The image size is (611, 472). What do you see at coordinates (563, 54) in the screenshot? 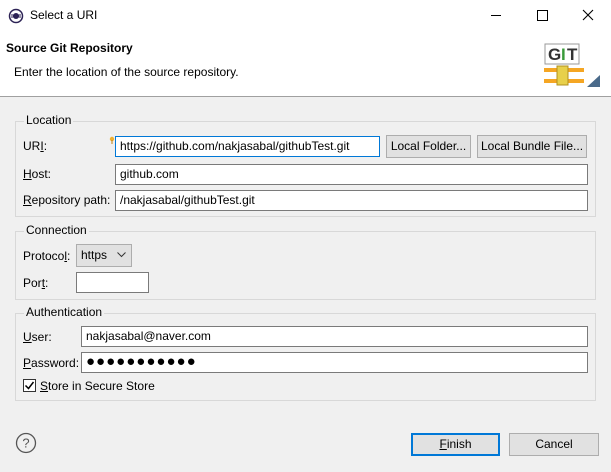
I see `svg-text: I` at bounding box center [563, 54].